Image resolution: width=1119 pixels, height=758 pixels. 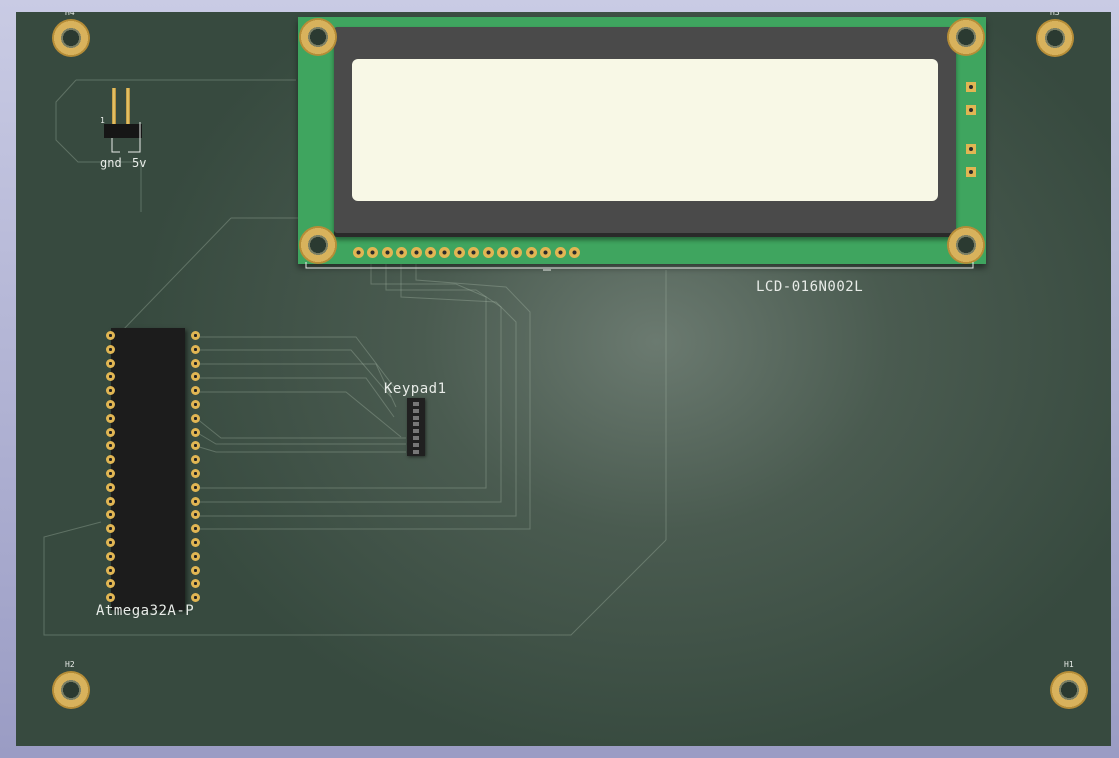 I want to click on keypad-label: Keypad1, so click(x=415, y=389).